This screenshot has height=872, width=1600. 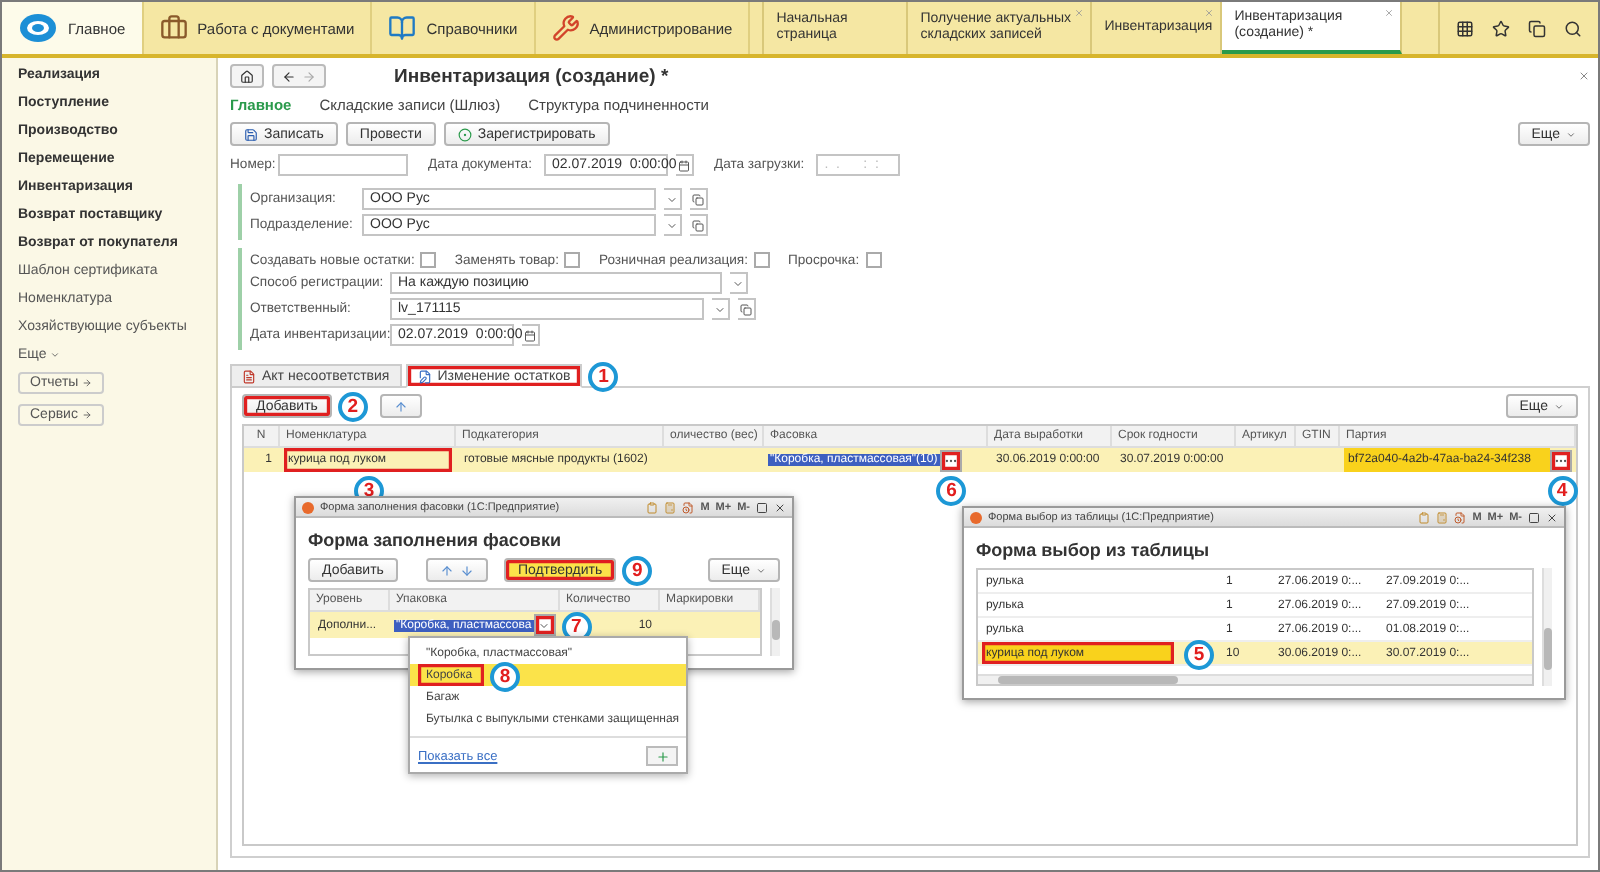 I want to click on callout-number: 2, so click(x=352, y=407).